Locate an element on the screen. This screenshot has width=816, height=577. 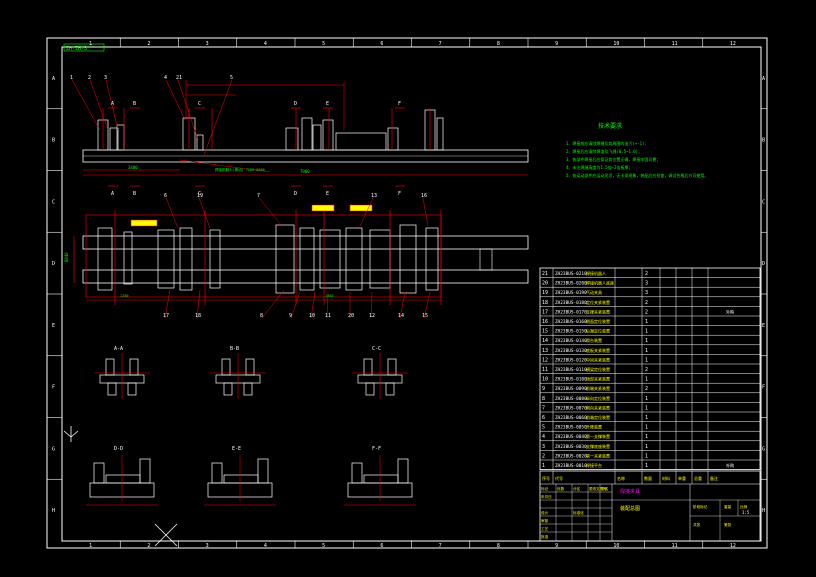
section-view-title: B-B is located at coordinates (234, 349).